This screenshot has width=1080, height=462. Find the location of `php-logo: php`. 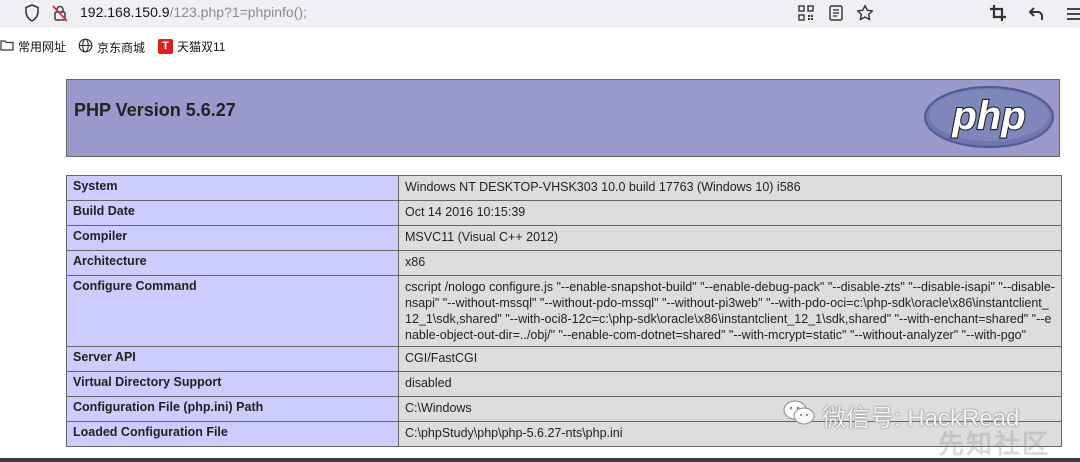

php-logo: php is located at coordinates (989, 119).